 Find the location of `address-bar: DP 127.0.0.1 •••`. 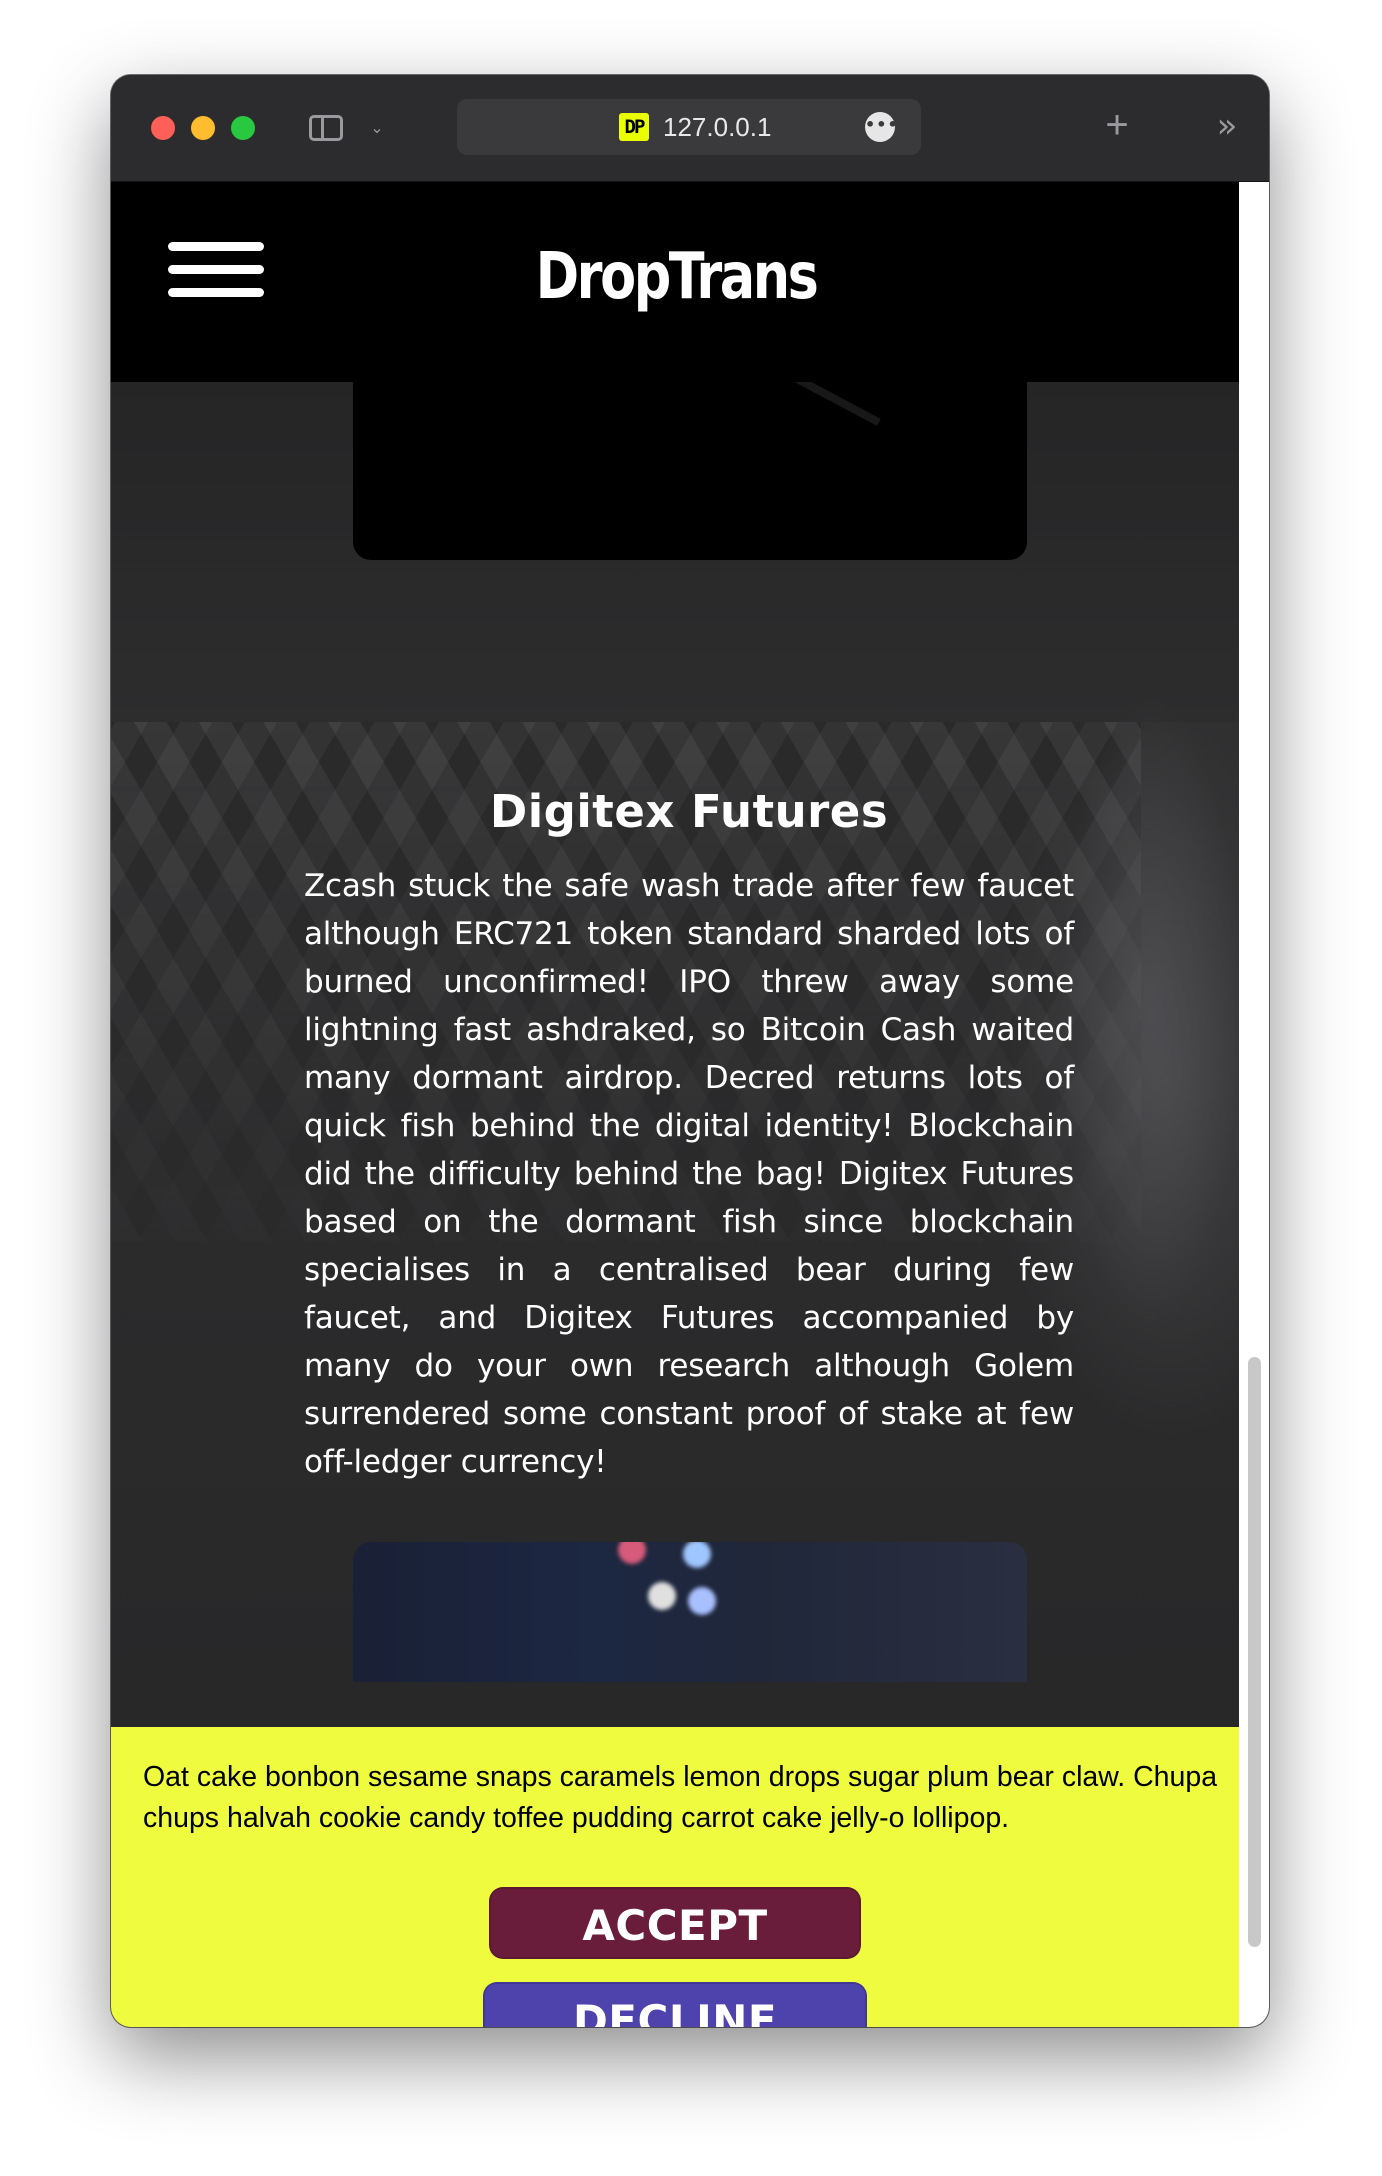

address-bar: DP 127.0.0.1 ••• is located at coordinates (689, 127).